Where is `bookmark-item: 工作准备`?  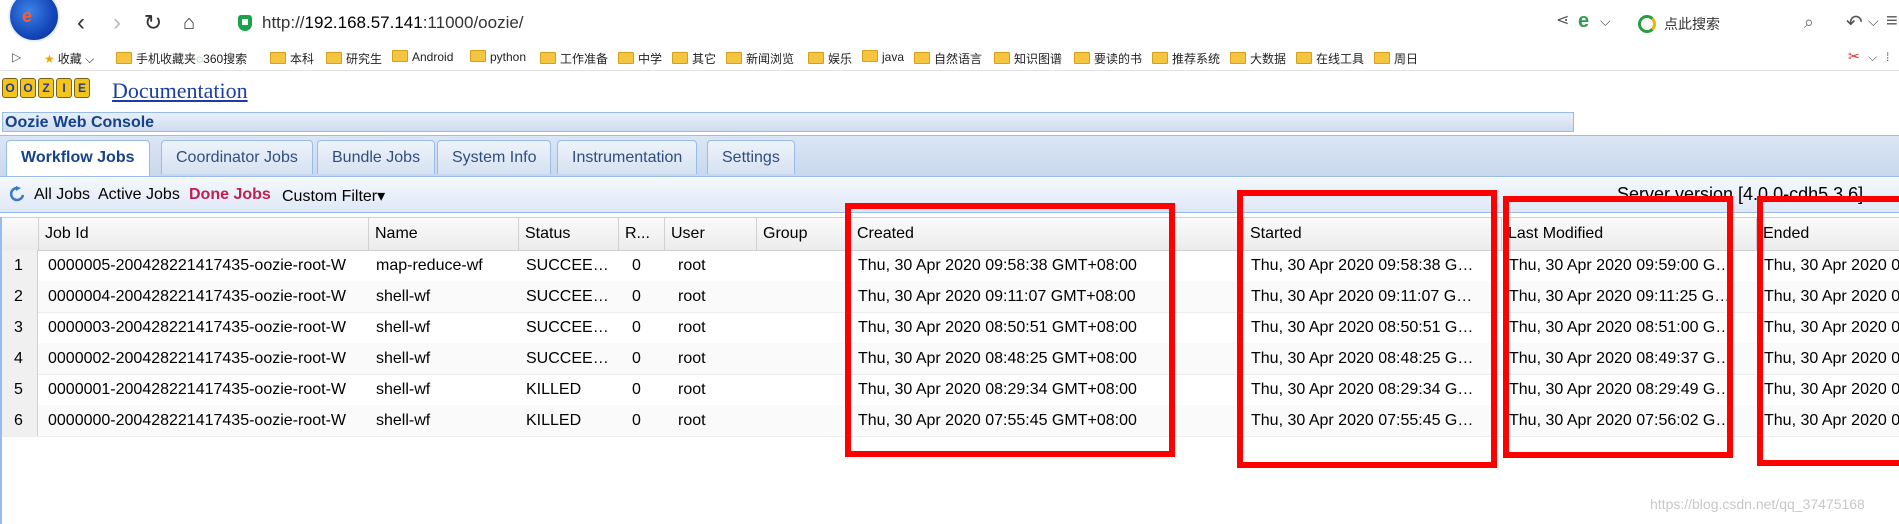 bookmark-item: 工作准备 is located at coordinates (574, 58).